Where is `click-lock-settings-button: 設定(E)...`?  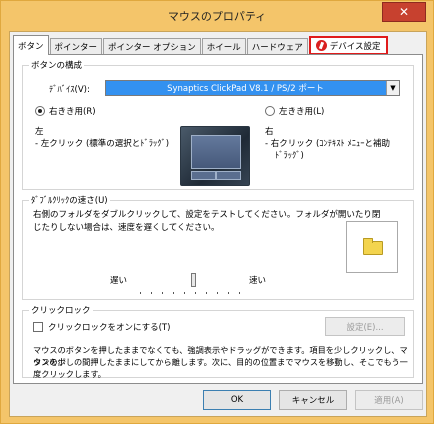
click-lock-settings-button: 設定(E)... is located at coordinates (365, 326).